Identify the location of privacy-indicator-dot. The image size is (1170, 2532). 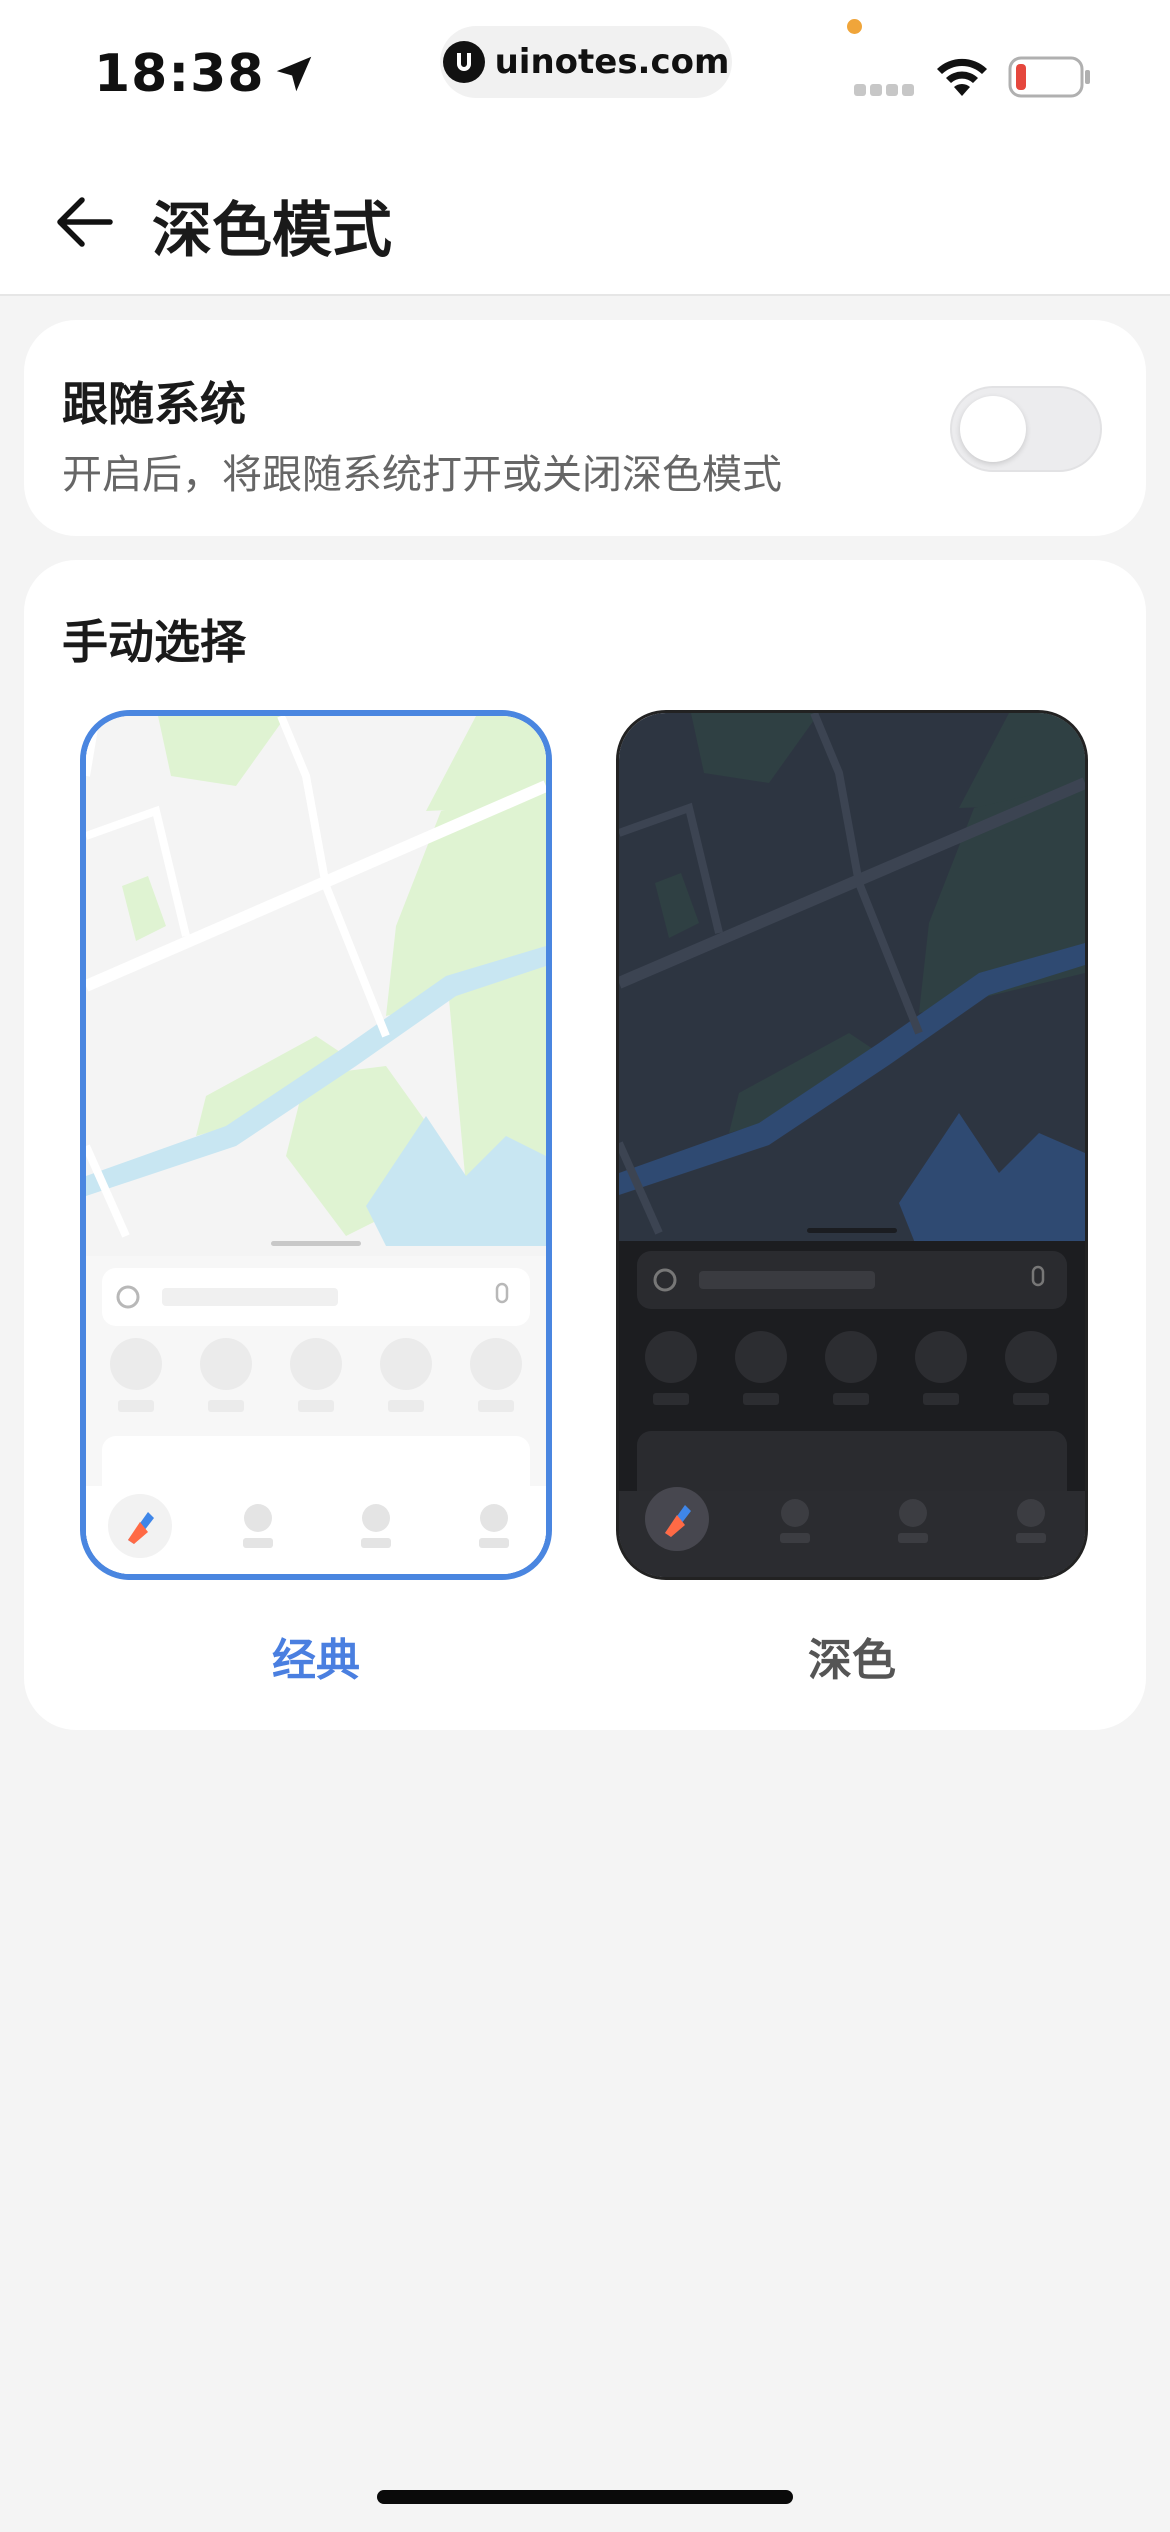
(854, 26).